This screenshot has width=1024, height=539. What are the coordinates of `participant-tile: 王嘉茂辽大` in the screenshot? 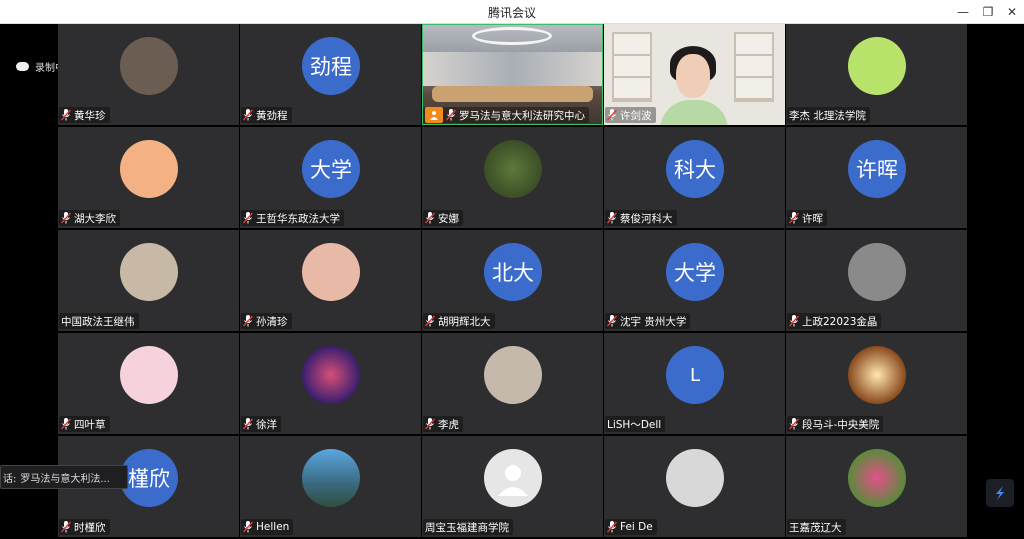 It's located at (876, 486).